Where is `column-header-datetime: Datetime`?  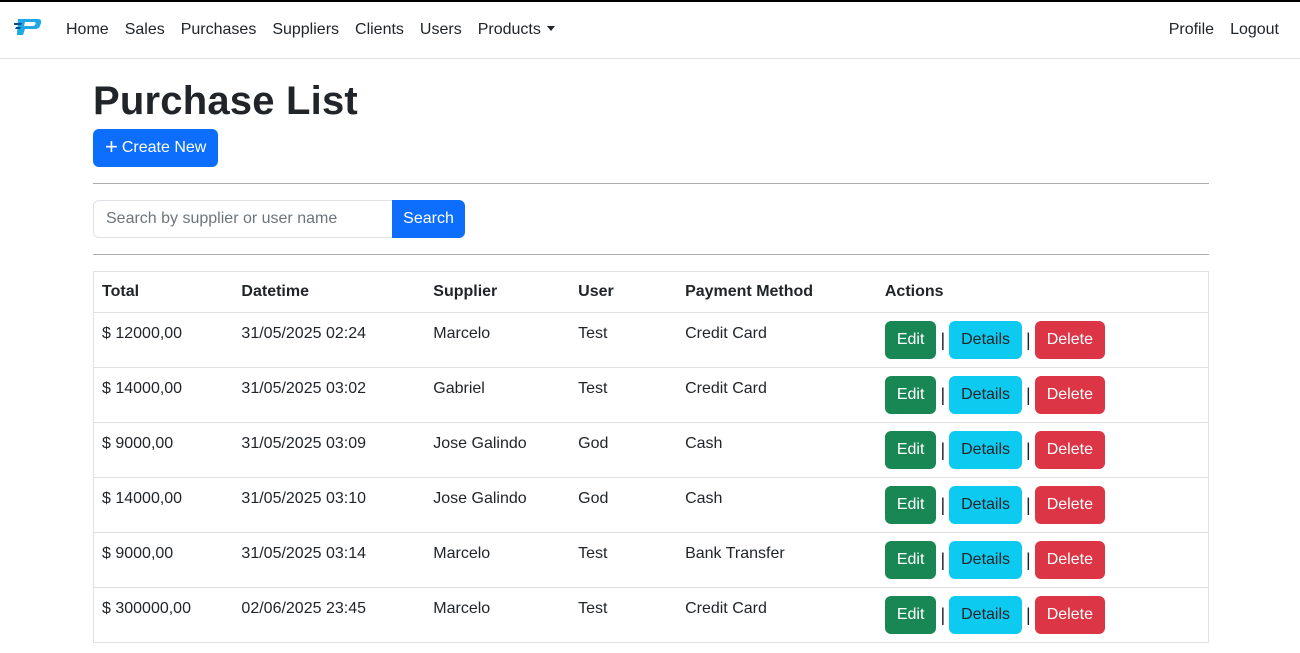 column-header-datetime: Datetime is located at coordinates (329, 292).